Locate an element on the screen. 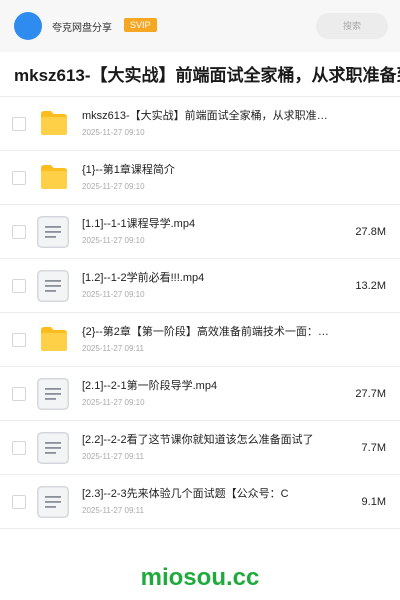 Image resolution: width=400 pixels, height=600 pixels. avatar is located at coordinates (28, 26).